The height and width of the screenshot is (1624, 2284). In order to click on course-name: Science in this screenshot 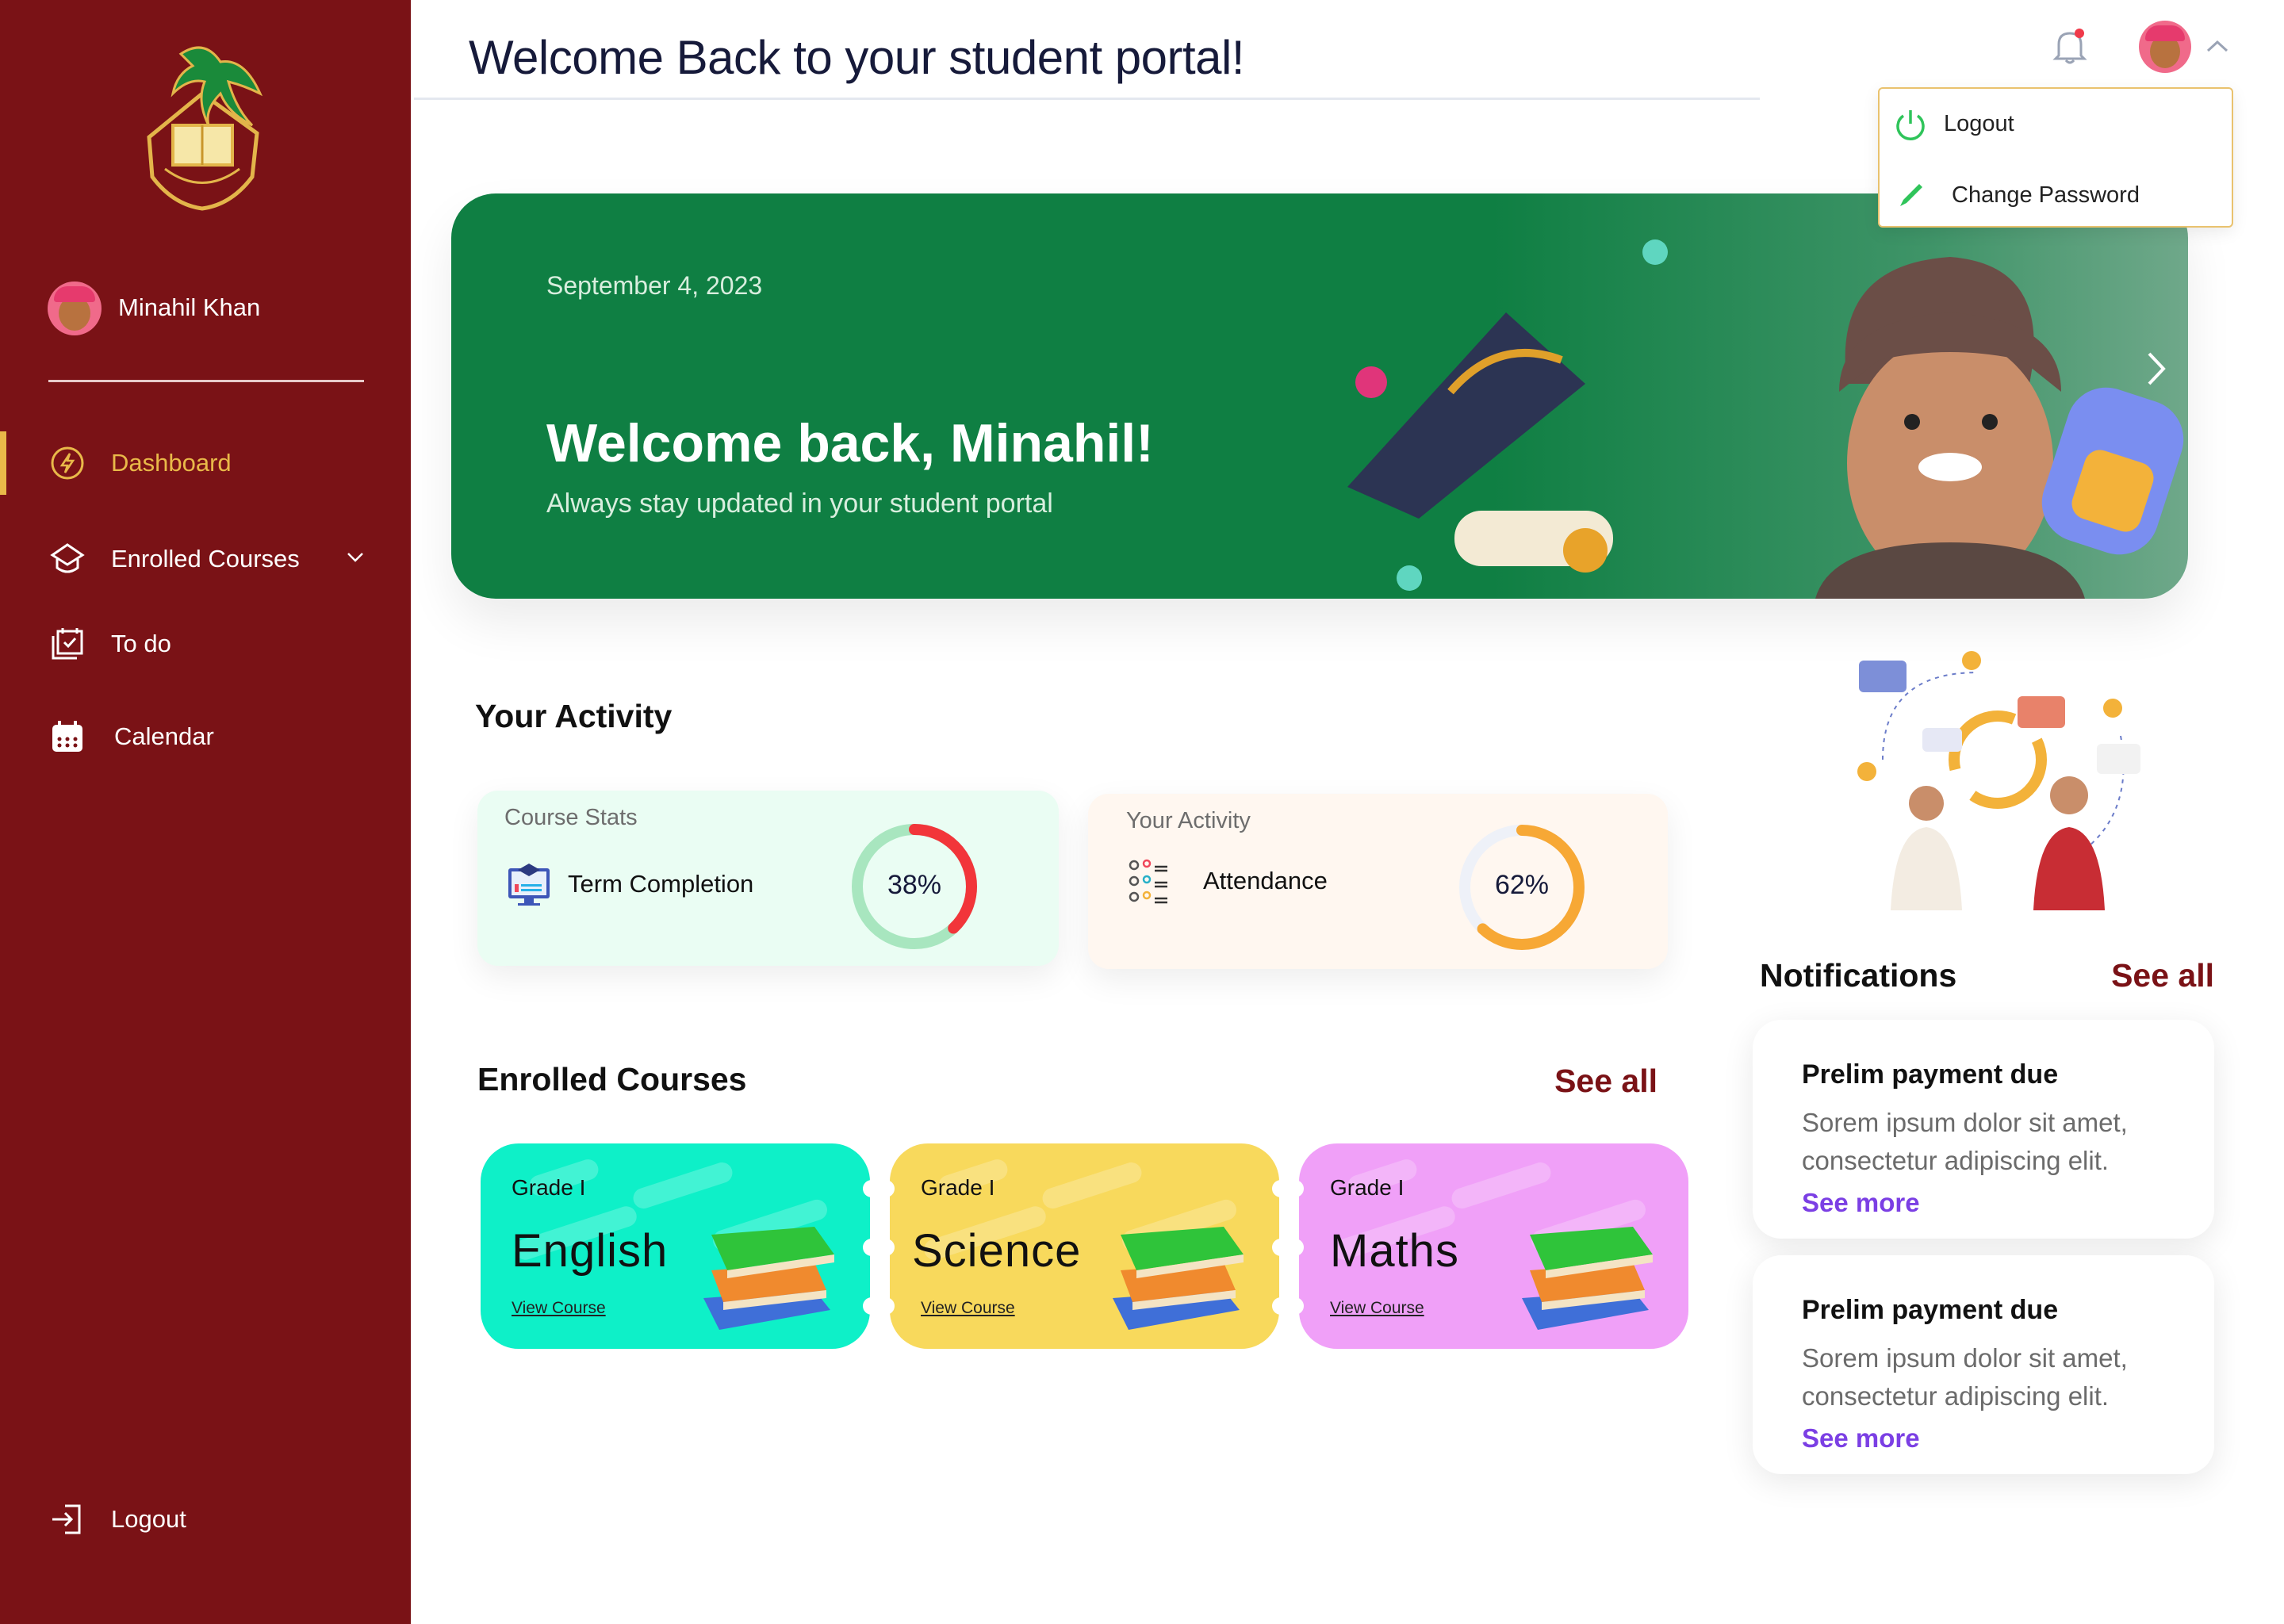, I will do `click(997, 1251)`.